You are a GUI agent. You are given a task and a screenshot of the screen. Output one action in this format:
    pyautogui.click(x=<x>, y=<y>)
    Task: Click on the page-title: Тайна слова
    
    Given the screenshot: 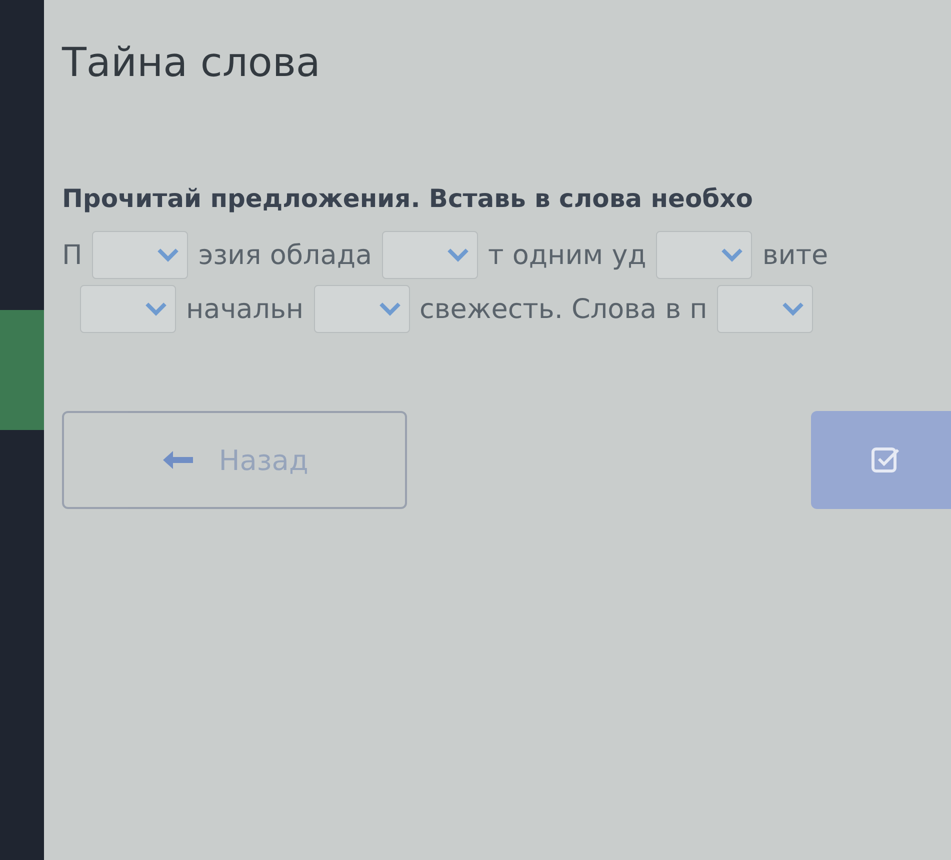 What is the action you would take?
    pyautogui.click(x=192, y=63)
    